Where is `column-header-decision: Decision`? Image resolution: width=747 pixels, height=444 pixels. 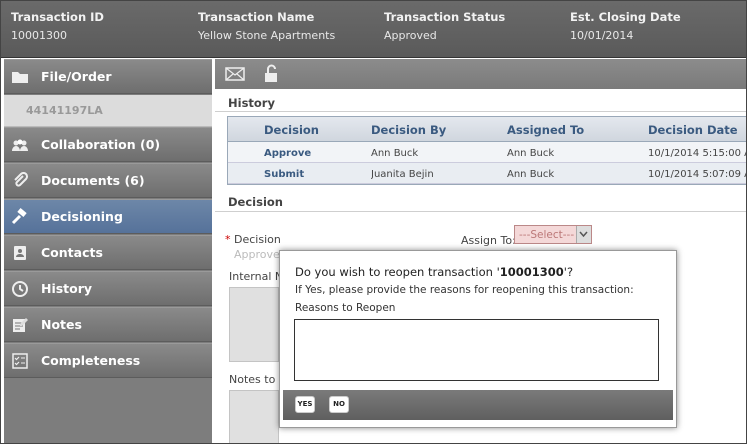
column-header-decision: Decision is located at coordinates (291, 130).